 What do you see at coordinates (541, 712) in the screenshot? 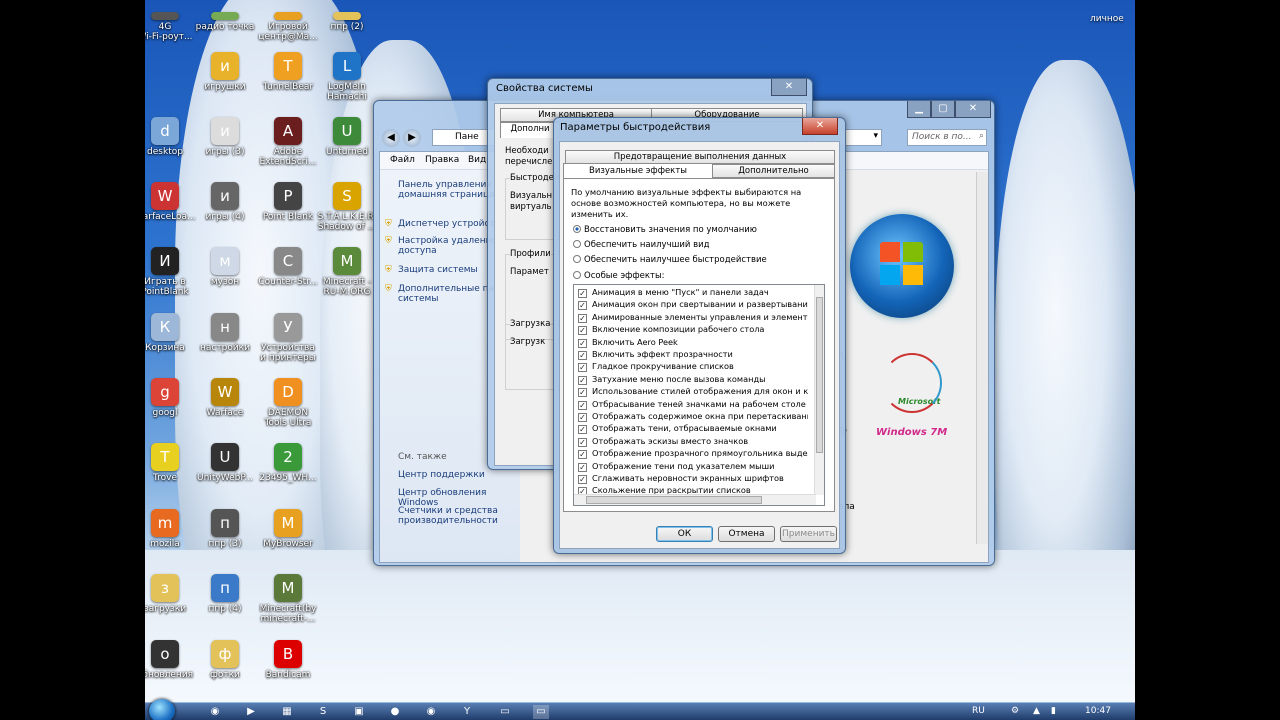
I see `taskbar-app-icon: ▭` at bounding box center [541, 712].